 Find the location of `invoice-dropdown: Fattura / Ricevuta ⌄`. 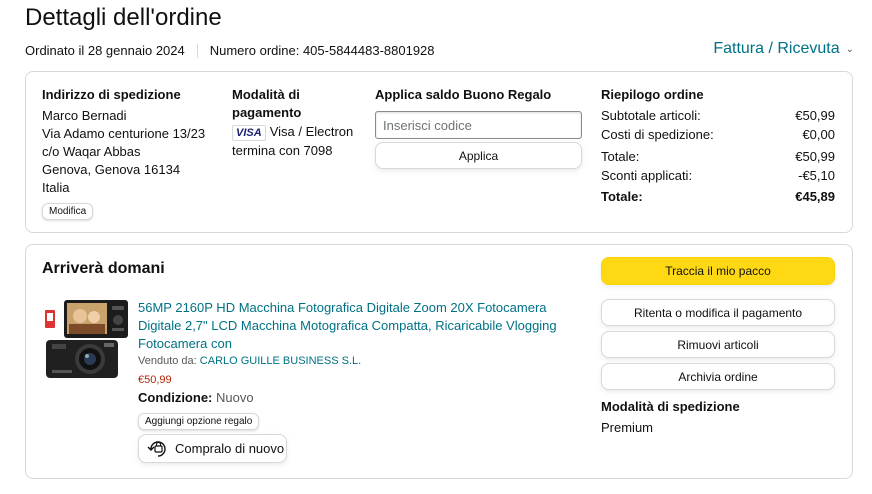

invoice-dropdown: Fattura / Ricevuta ⌄ is located at coordinates (783, 49).